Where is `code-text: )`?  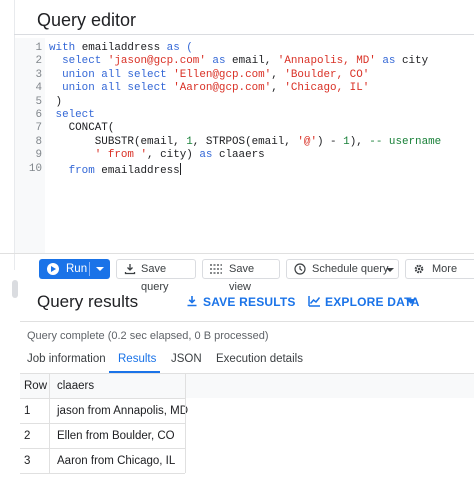 code-text: ) is located at coordinates (56, 102).